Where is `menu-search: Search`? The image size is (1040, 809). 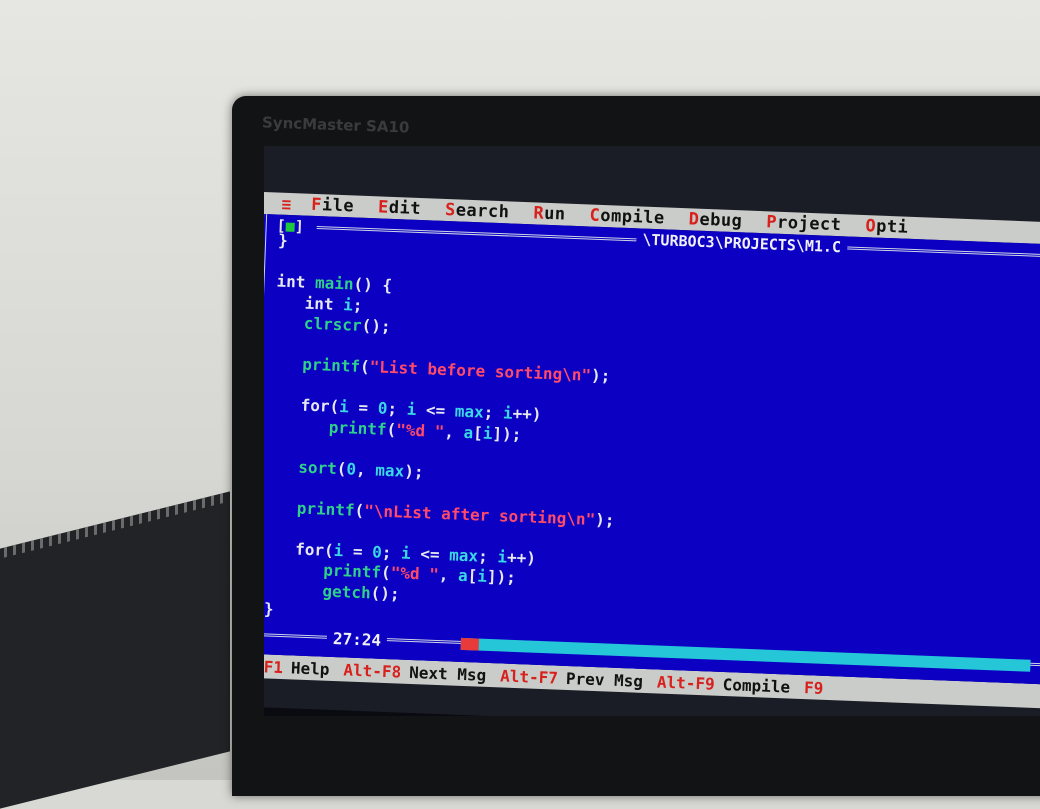 menu-search: Search is located at coordinates (477, 211).